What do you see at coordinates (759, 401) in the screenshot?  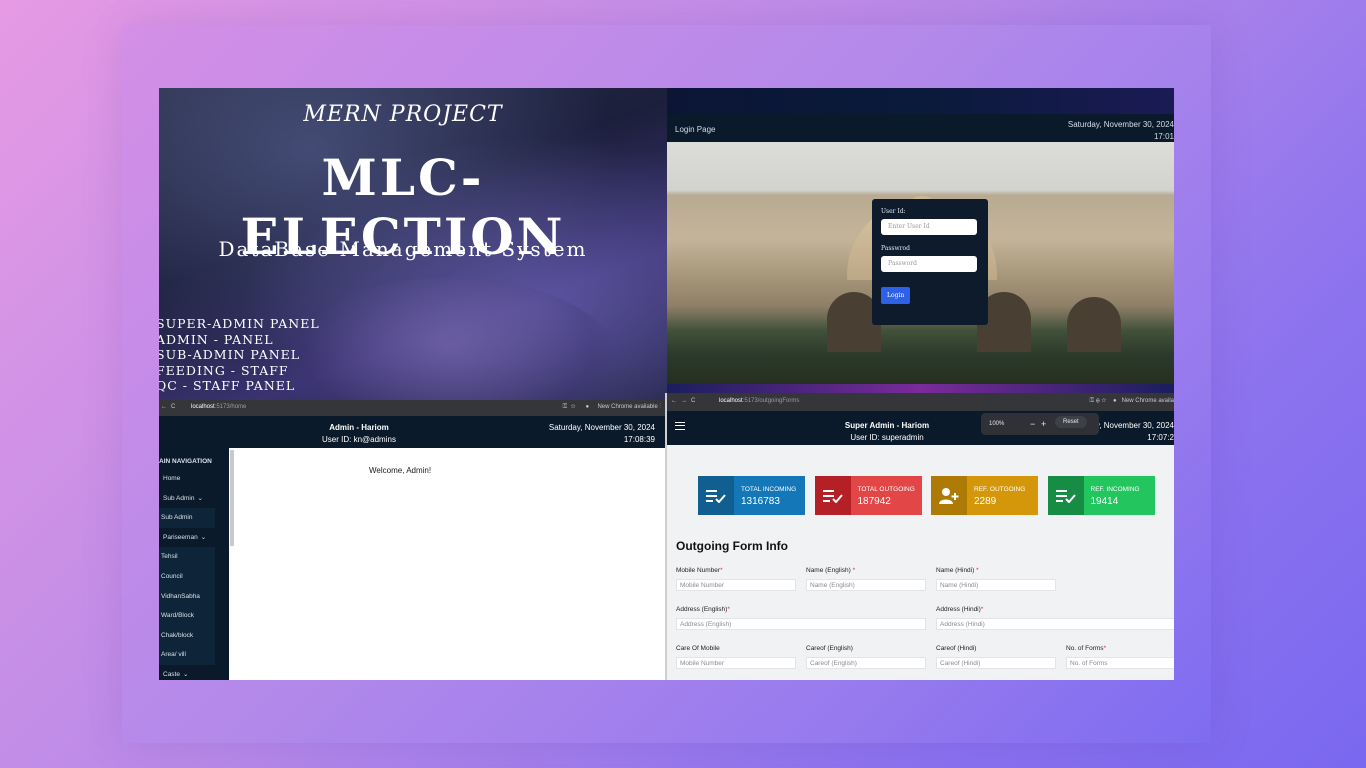 I see `address-bar: localhost:5173/outgoingForms` at bounding box center [759, 401].